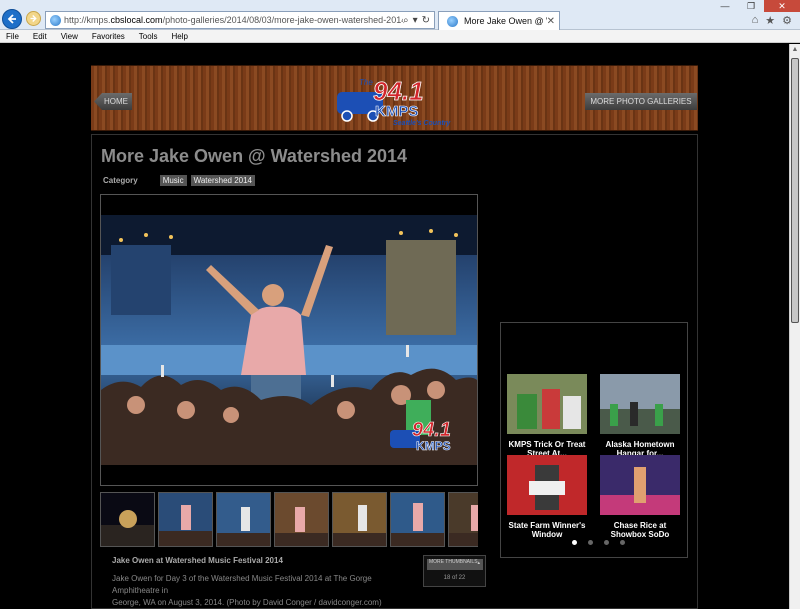 The image size is (800, 609). Describe the element at coordinates (454, 578) in the screenshot. I see `photo-counter: 18 of 22` at that location.